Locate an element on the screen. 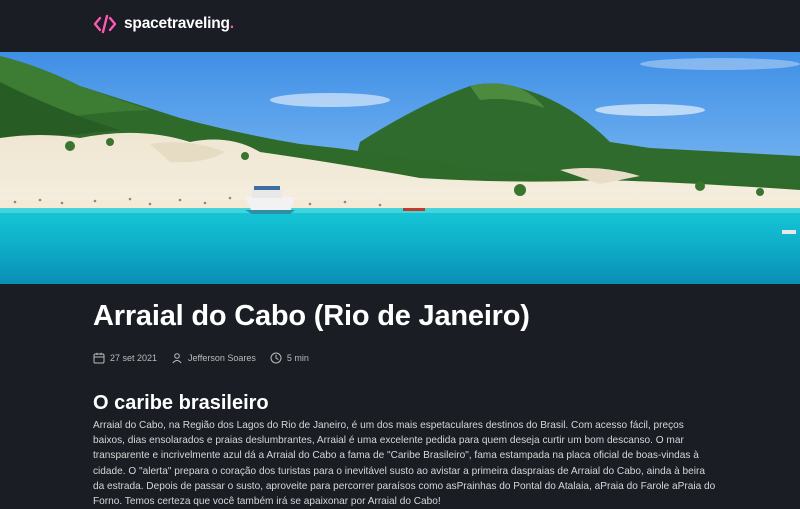  post-meta: 27 set 2021 Jefferson Soares 5 min is located at coordinates (405, 358).